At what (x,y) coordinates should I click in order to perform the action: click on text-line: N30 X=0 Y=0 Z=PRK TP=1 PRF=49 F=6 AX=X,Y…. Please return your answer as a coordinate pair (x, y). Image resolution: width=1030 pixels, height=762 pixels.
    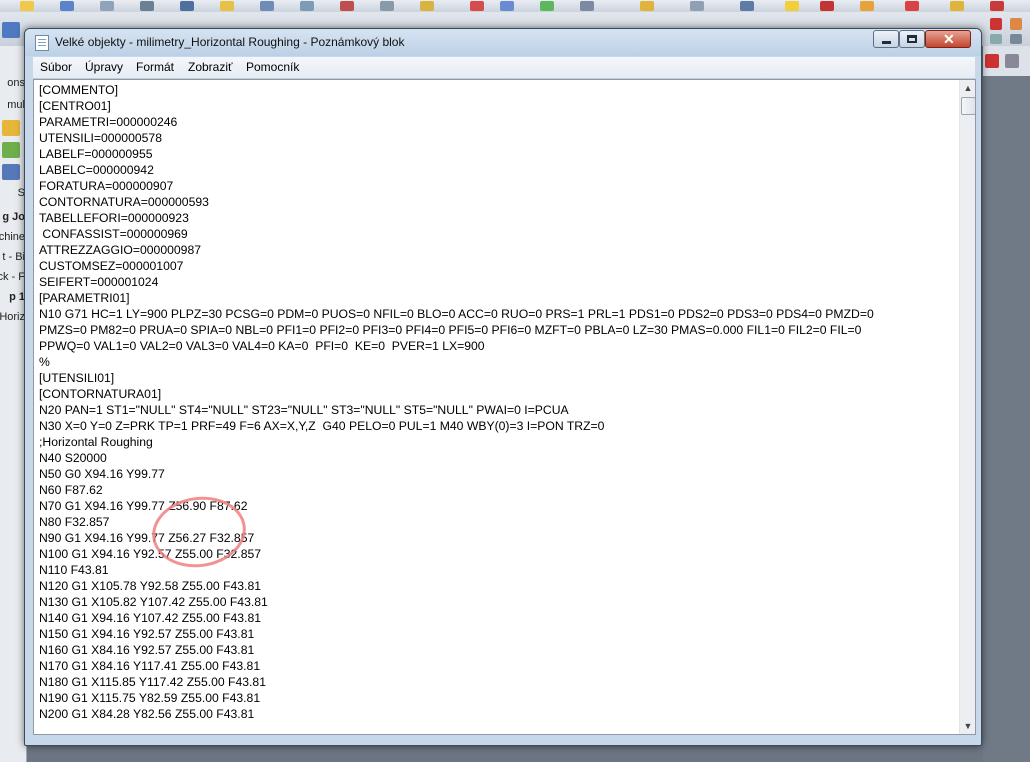
    Looking at the image, I should click on (321, 426).